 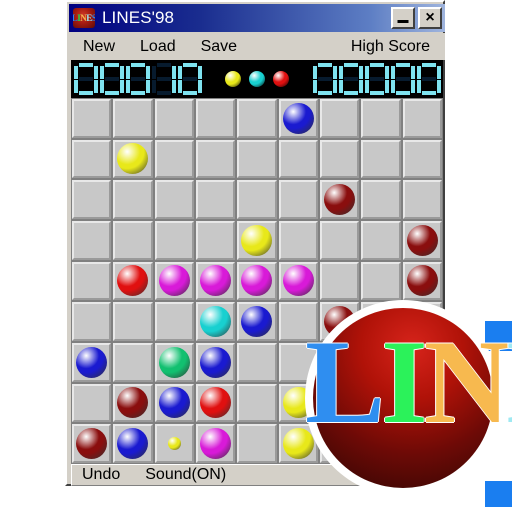 I want to click on close-button: ×, so click(x=430, y=18).